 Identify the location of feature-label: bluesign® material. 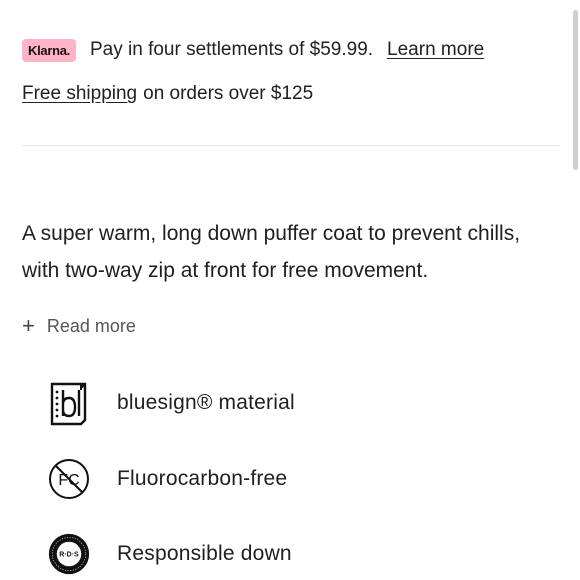
(206, 402).